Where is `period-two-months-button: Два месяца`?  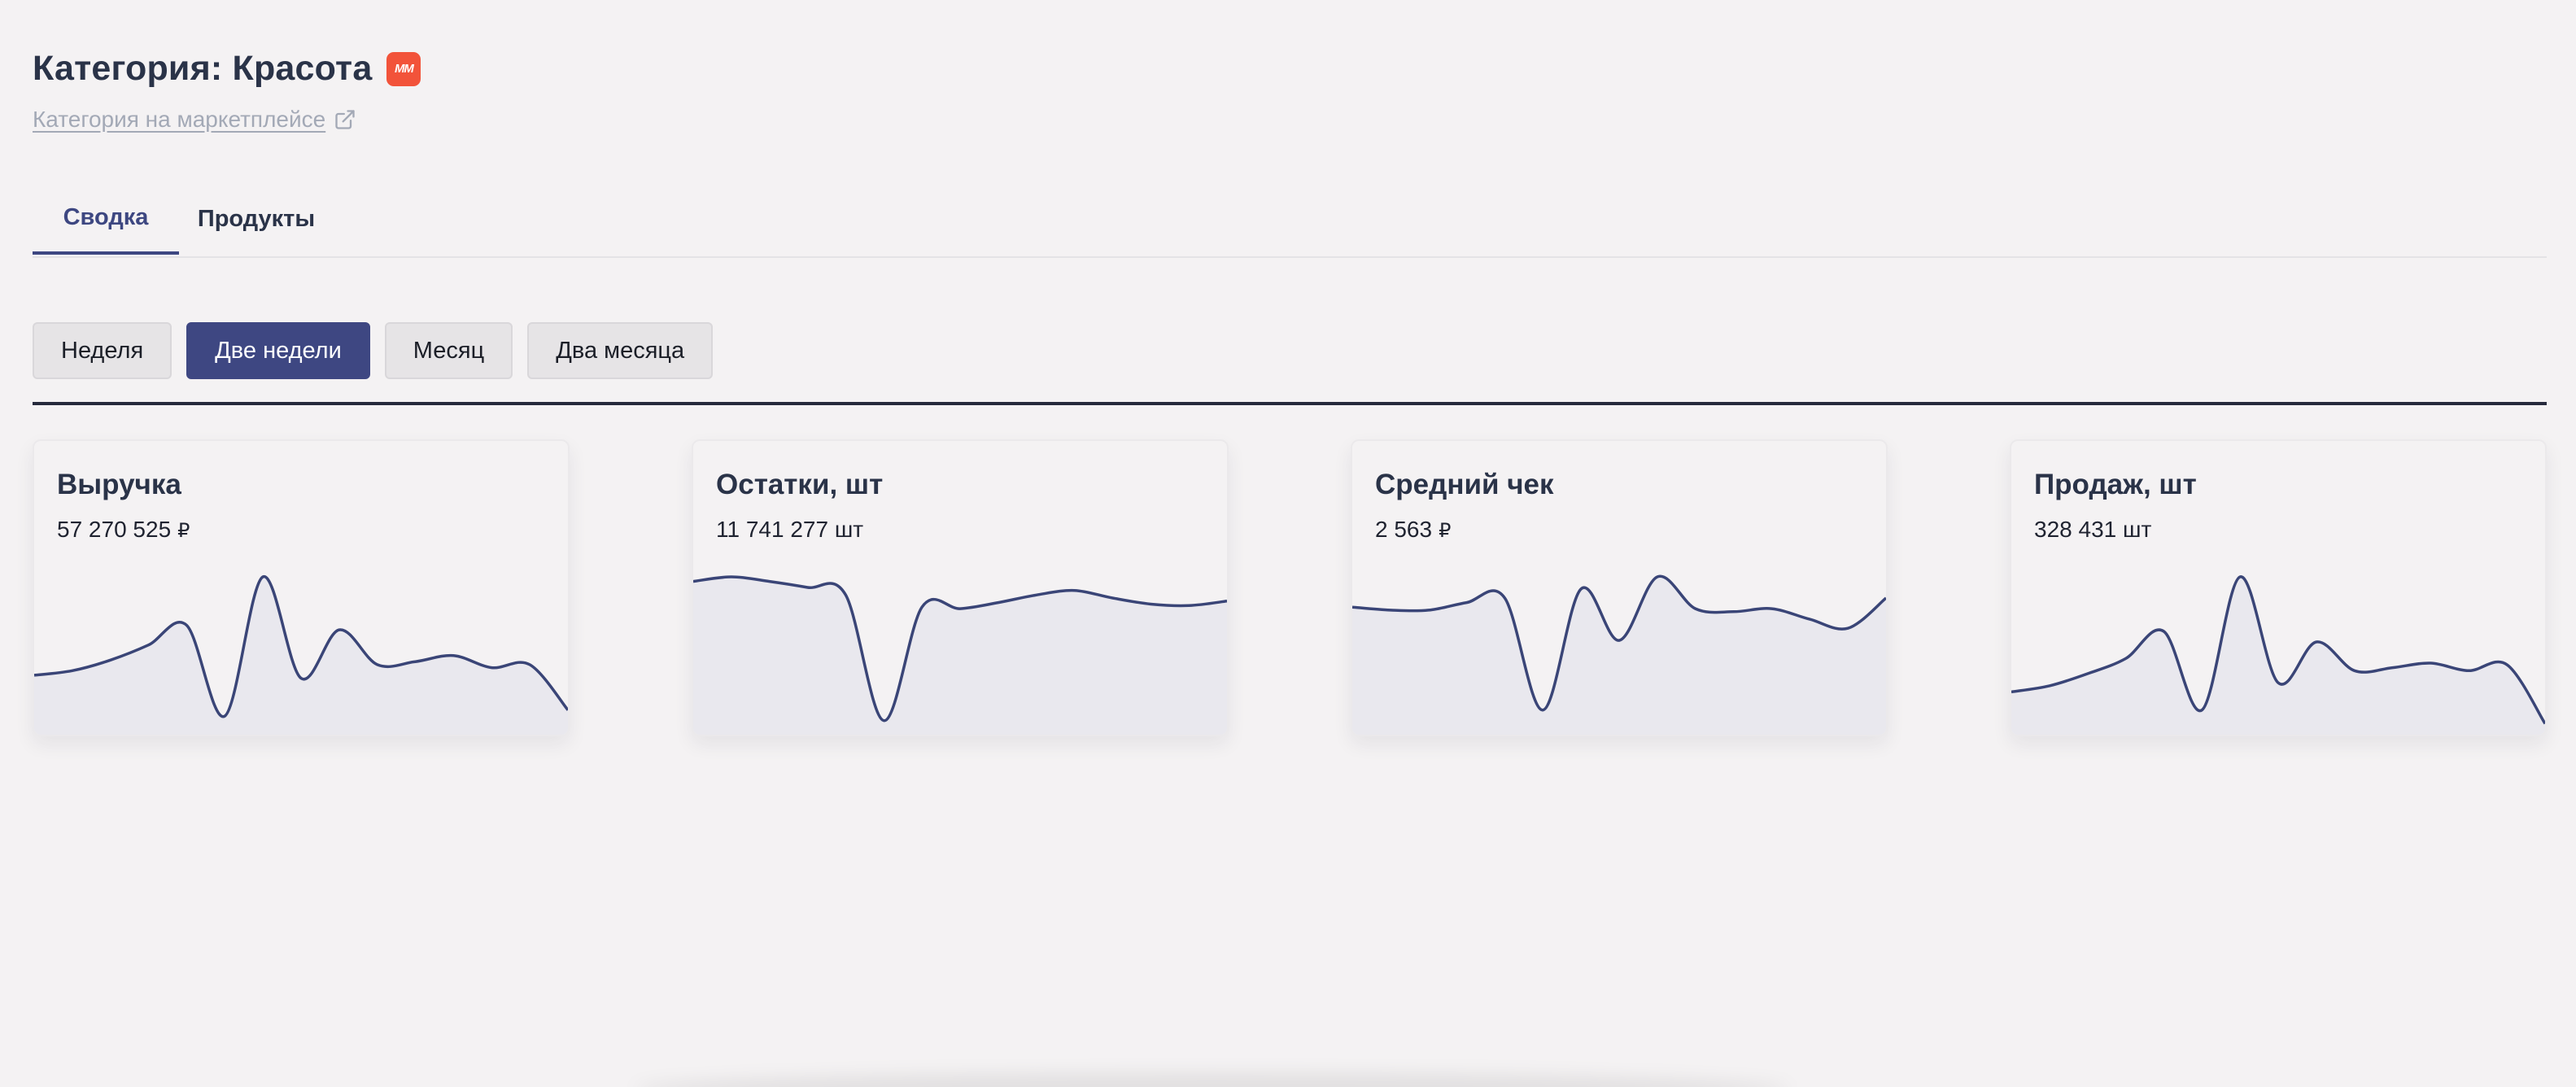 period-two-months-button: Два месяца is located at coordinates (620, 350).